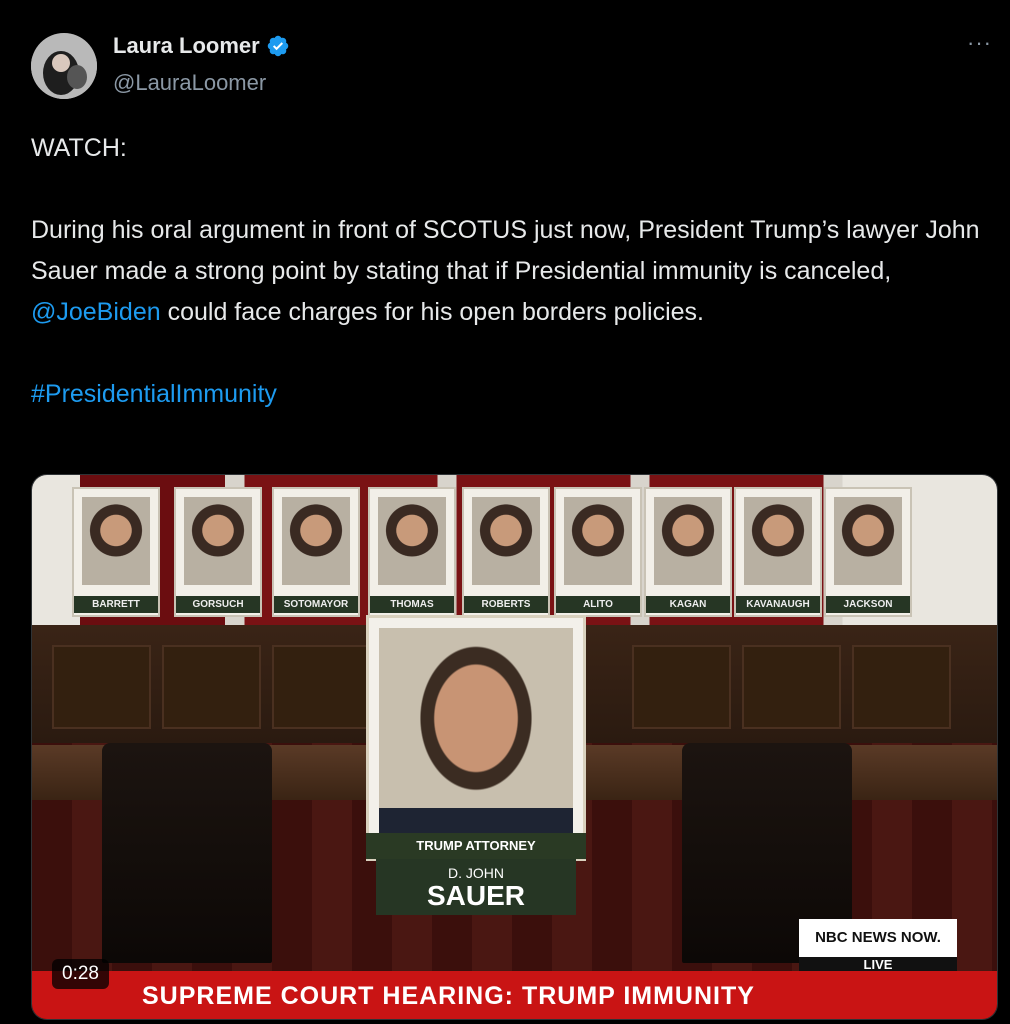 The image size is (1010, 1024). What do you see at coordinates (96, 312) in the screenshot?
I see `mention-link: @JoeBiden` at bounding box center [96, 312].